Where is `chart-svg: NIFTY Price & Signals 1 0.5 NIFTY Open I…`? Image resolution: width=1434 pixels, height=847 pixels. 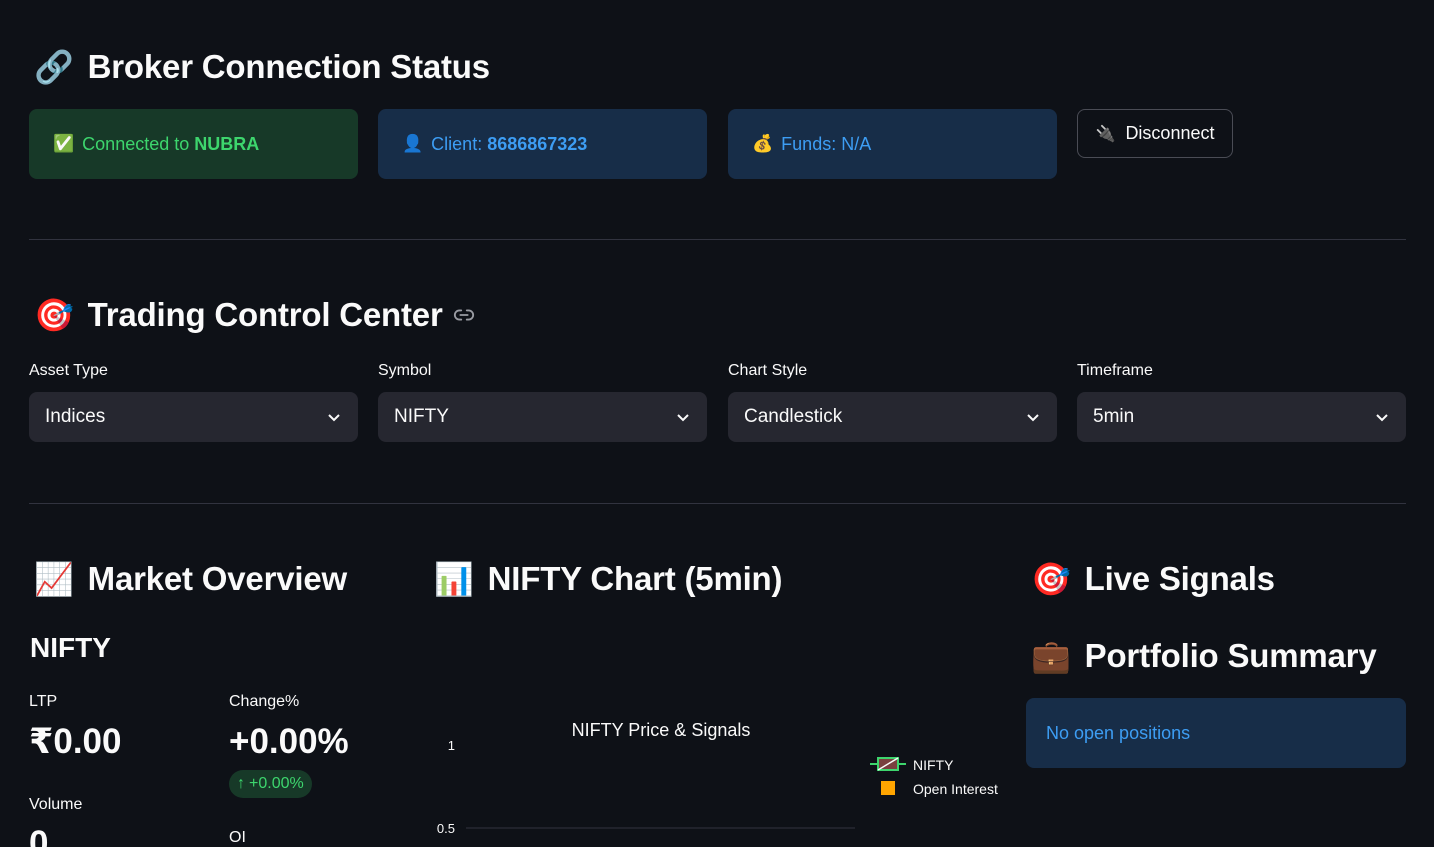 chart-svg: NIFTY Price & Signals 1 0.5 NIFTY Open I… is located at coordinates (717, 778).